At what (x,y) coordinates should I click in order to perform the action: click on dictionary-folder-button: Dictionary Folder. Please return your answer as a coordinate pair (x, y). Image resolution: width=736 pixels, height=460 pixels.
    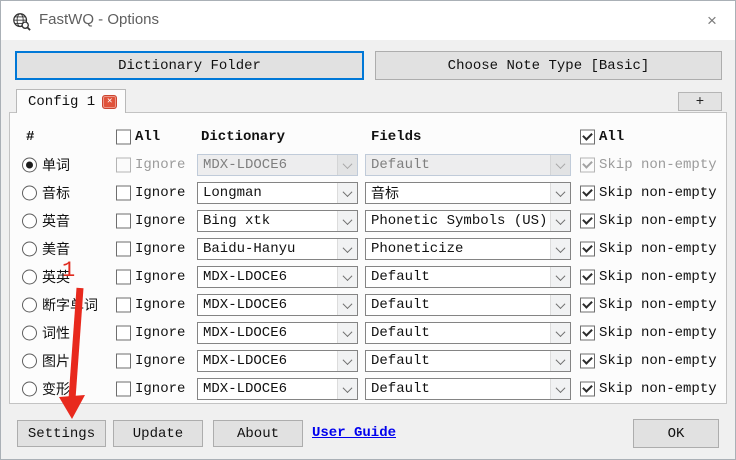
    Looking at the image, I should click on (189, 65).